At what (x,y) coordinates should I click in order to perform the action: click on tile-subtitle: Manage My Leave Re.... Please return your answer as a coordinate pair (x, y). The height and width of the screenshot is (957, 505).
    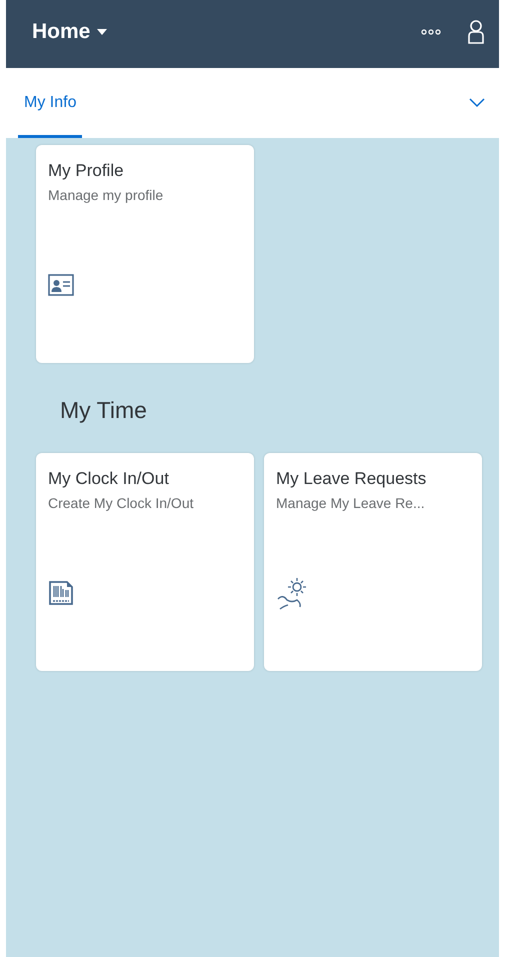
    Looking at the image, I should click on (351, 503).